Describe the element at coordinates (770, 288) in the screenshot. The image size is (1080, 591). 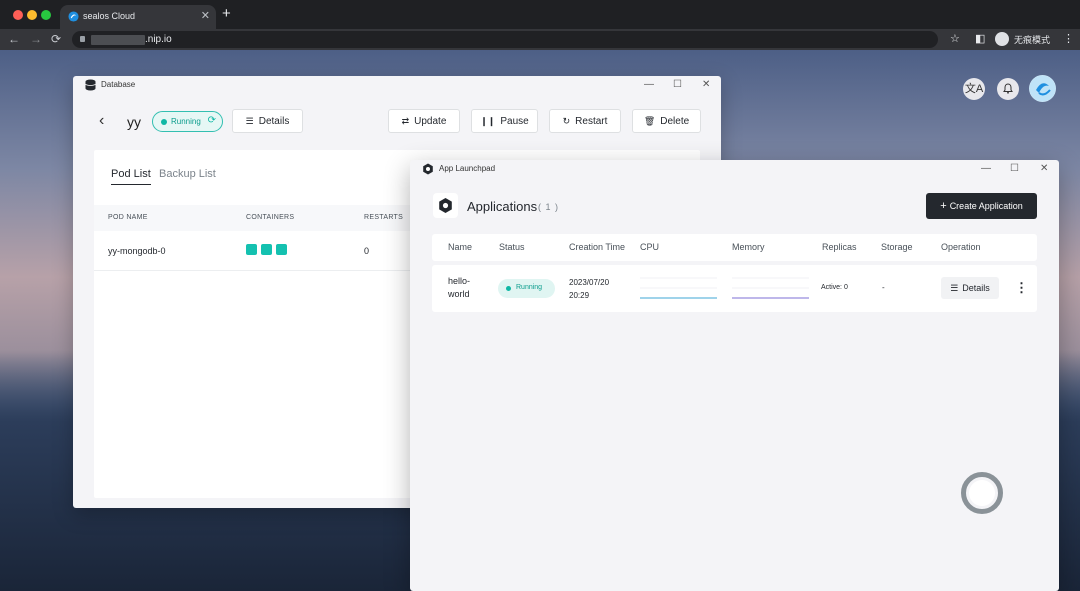
I see `memory-usage-chart` at that location.